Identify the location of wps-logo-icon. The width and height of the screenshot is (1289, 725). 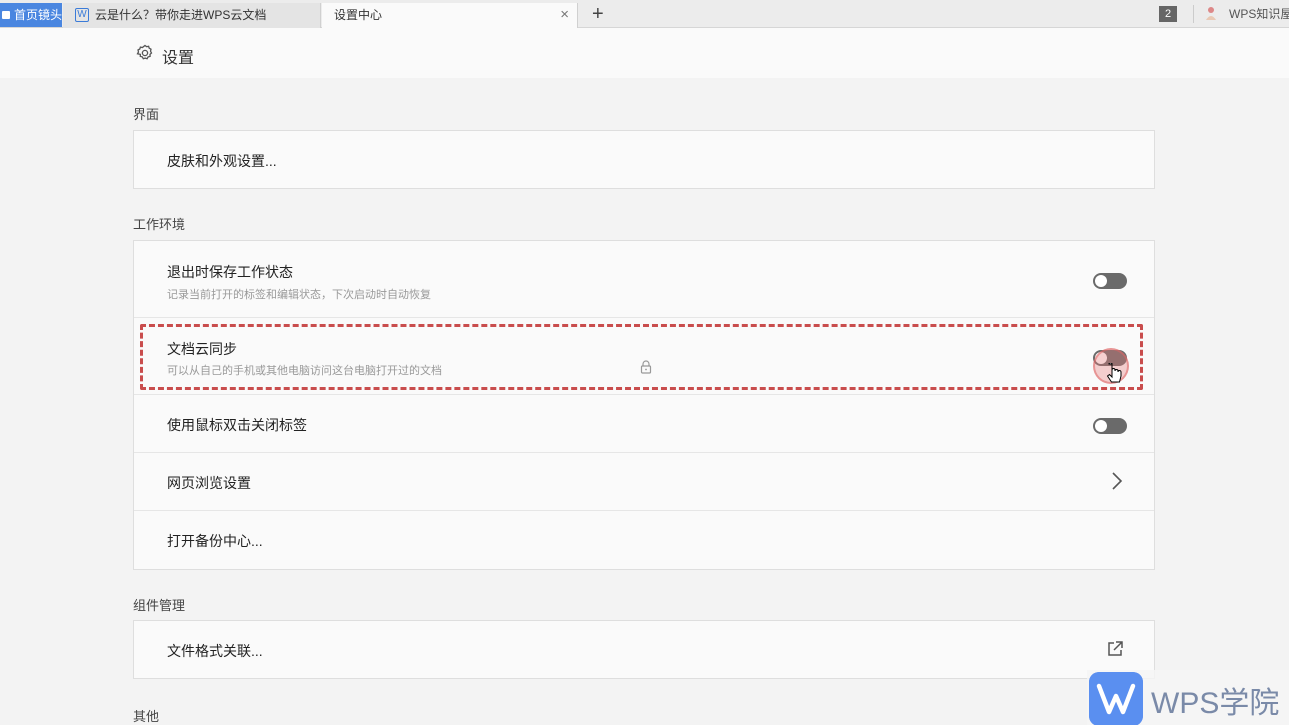
(1116, 698).